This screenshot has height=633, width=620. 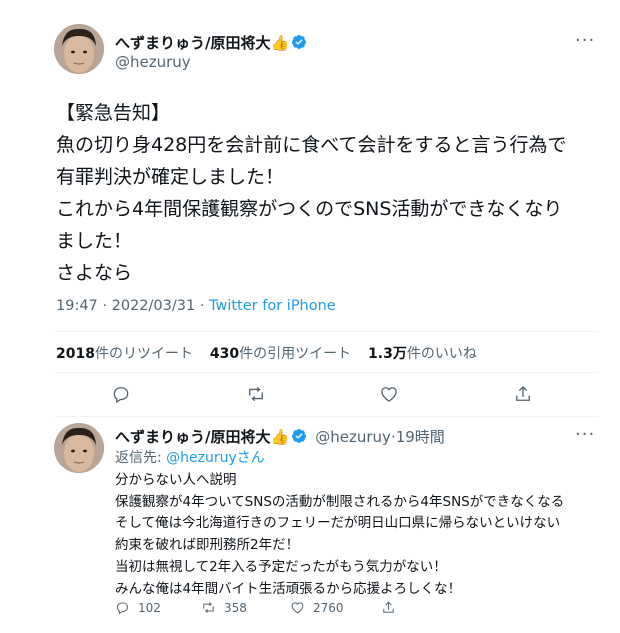 I want to click on tweet-time: 19:47, so click(x=77, y=306).